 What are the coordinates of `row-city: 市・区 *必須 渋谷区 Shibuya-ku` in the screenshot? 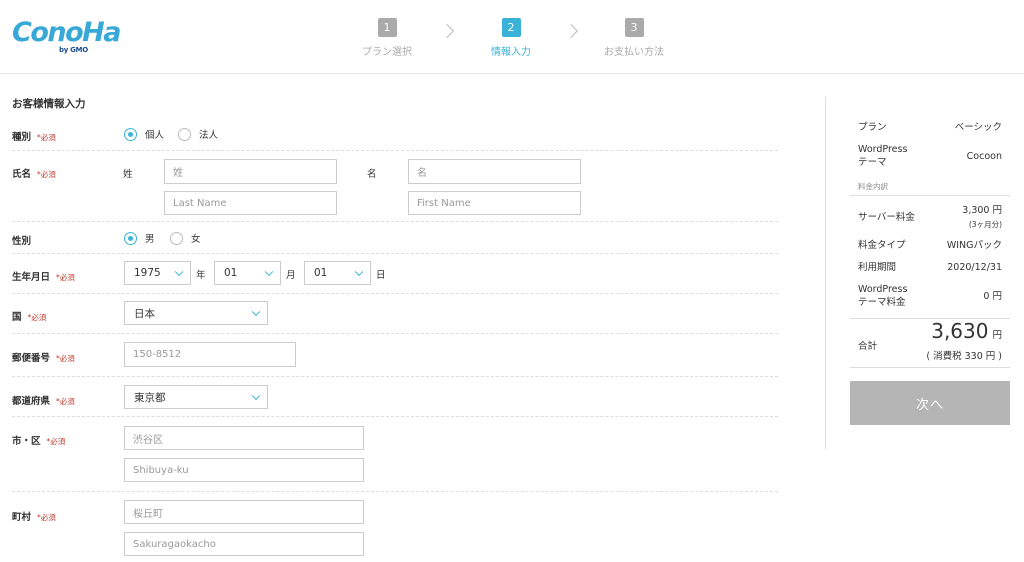 It's located at (395, 454).